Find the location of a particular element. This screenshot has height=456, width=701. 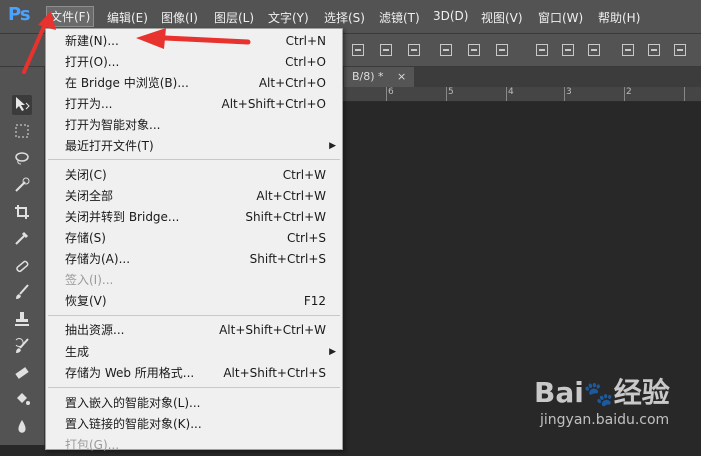

menu-item-shortcut: Ctrl+O is located at coordinates (305, 62).